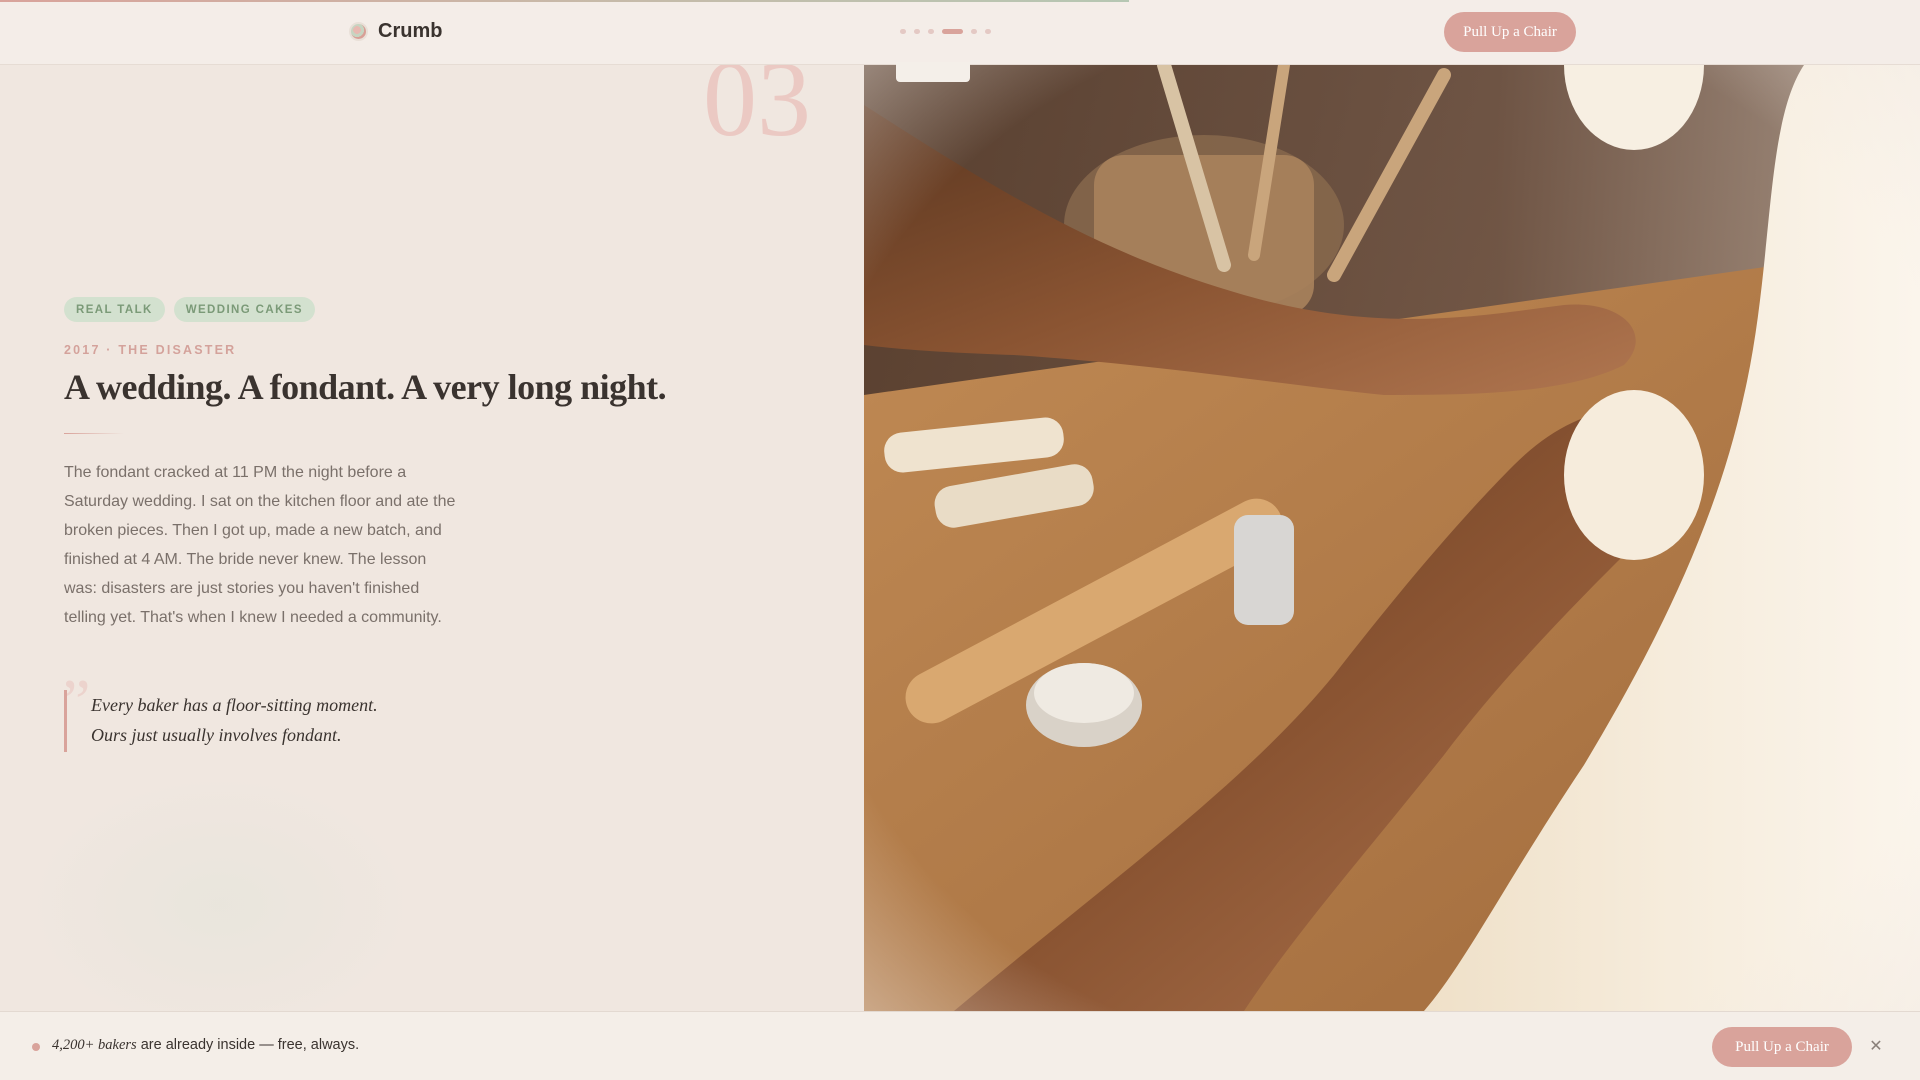 Image resolution: width=1920 pixels, height=1080 pixels. What do you see at coordinates (248, 1045) in the screenshot?
I see `member-count-suffix: are already inside — free, always.` at bounding box center [248, 1045].